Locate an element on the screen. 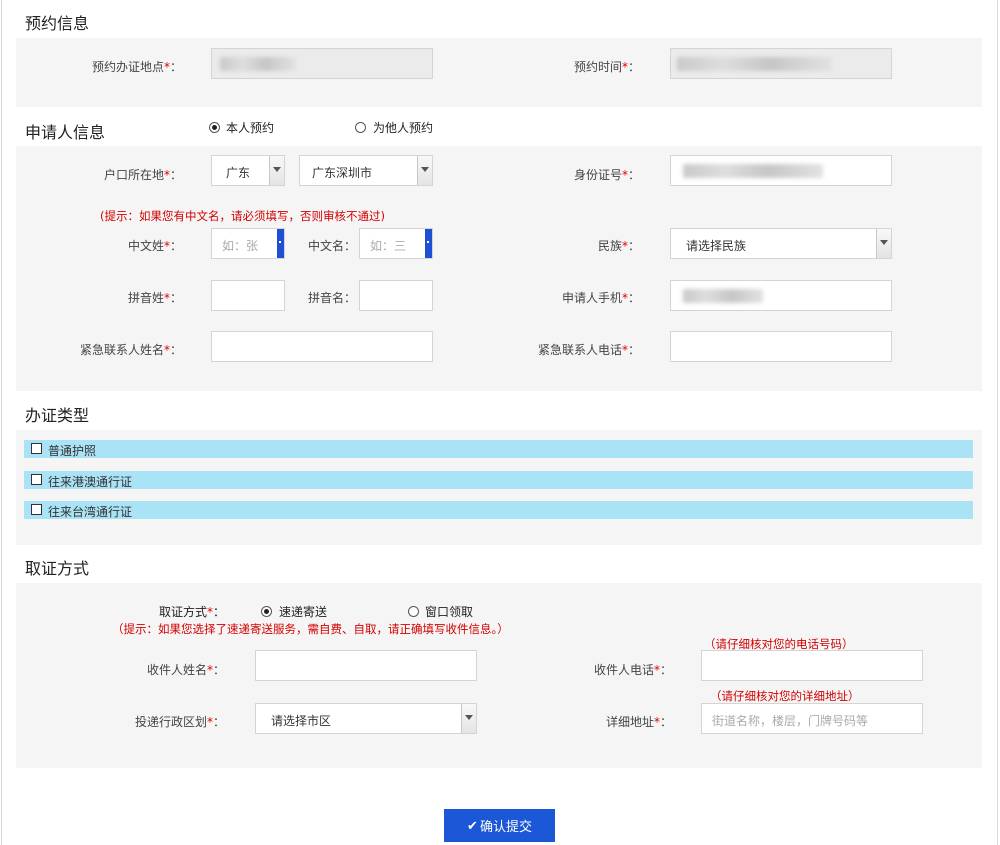  time-label: 预约时间*： is located at coordinates (590, 66).